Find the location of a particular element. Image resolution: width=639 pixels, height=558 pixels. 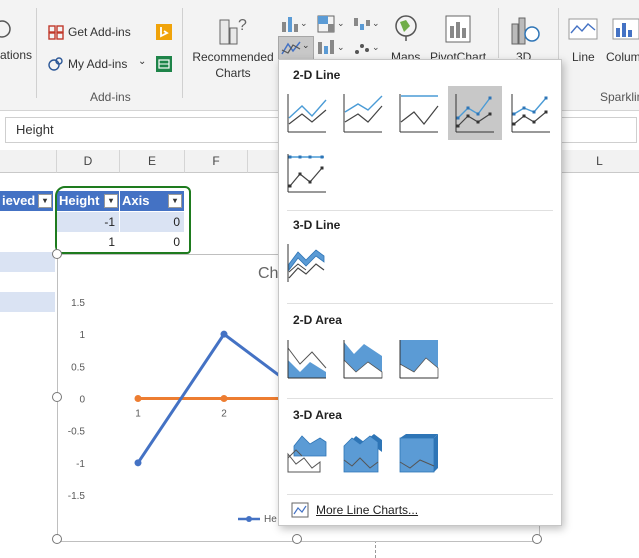

legend-label: He is located at coordinates (270, 519).